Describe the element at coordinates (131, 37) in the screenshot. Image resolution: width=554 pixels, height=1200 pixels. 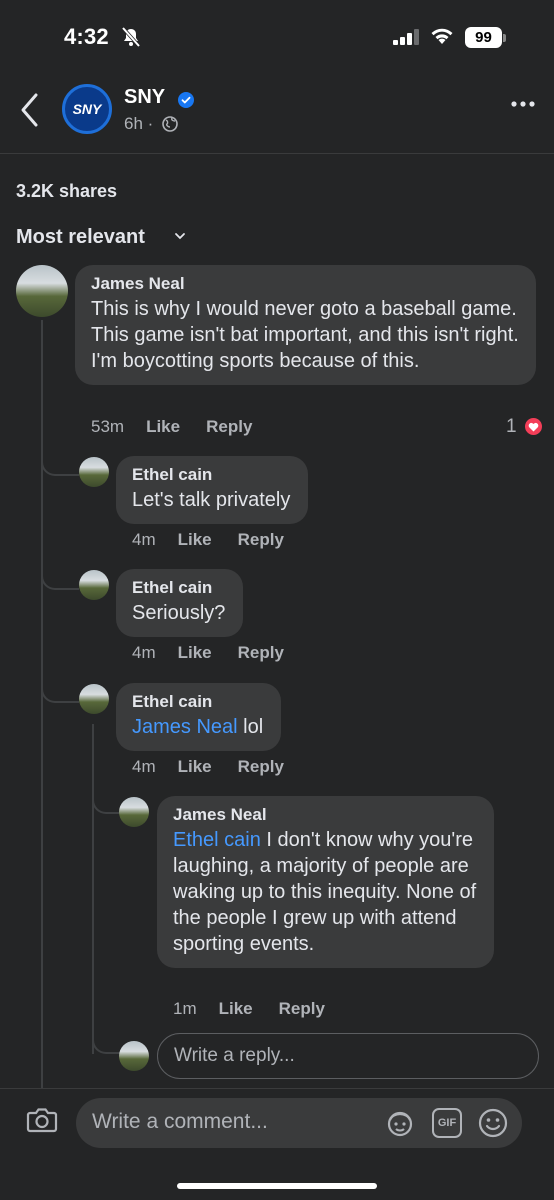
I see `bell-muted-icon` at that location.